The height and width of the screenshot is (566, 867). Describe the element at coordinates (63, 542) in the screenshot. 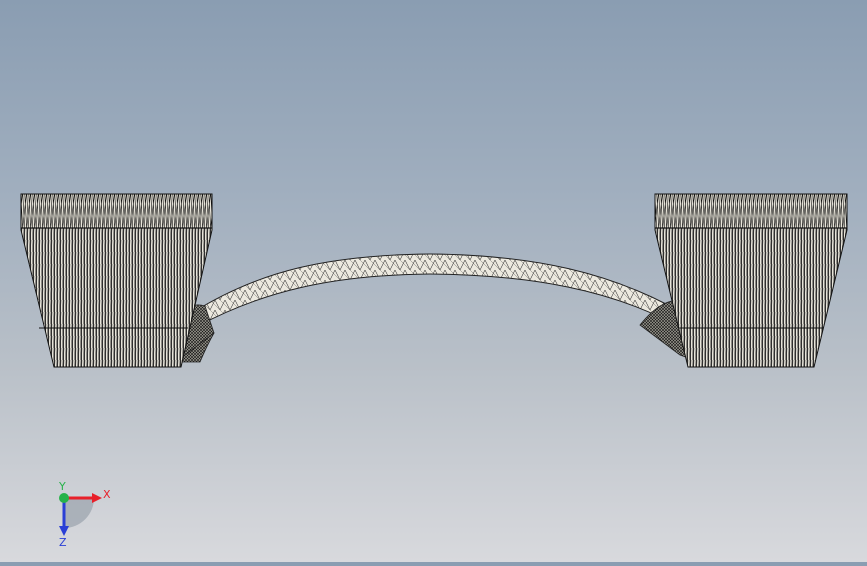

I see `z-axis-label: Z` at that location.